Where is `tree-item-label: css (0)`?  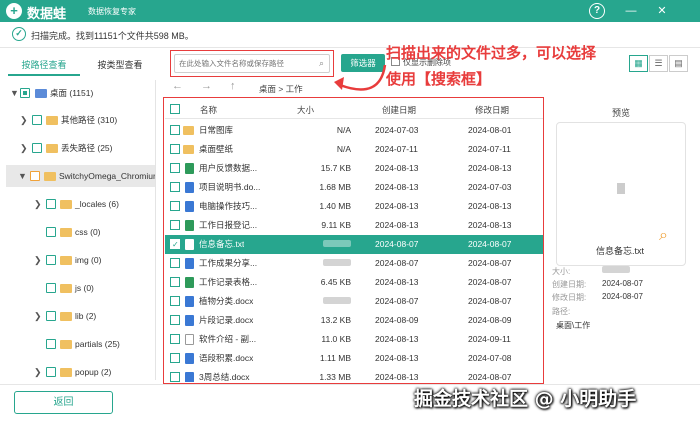
tree-item-label: css (0) is located at coordinates (88, 232).